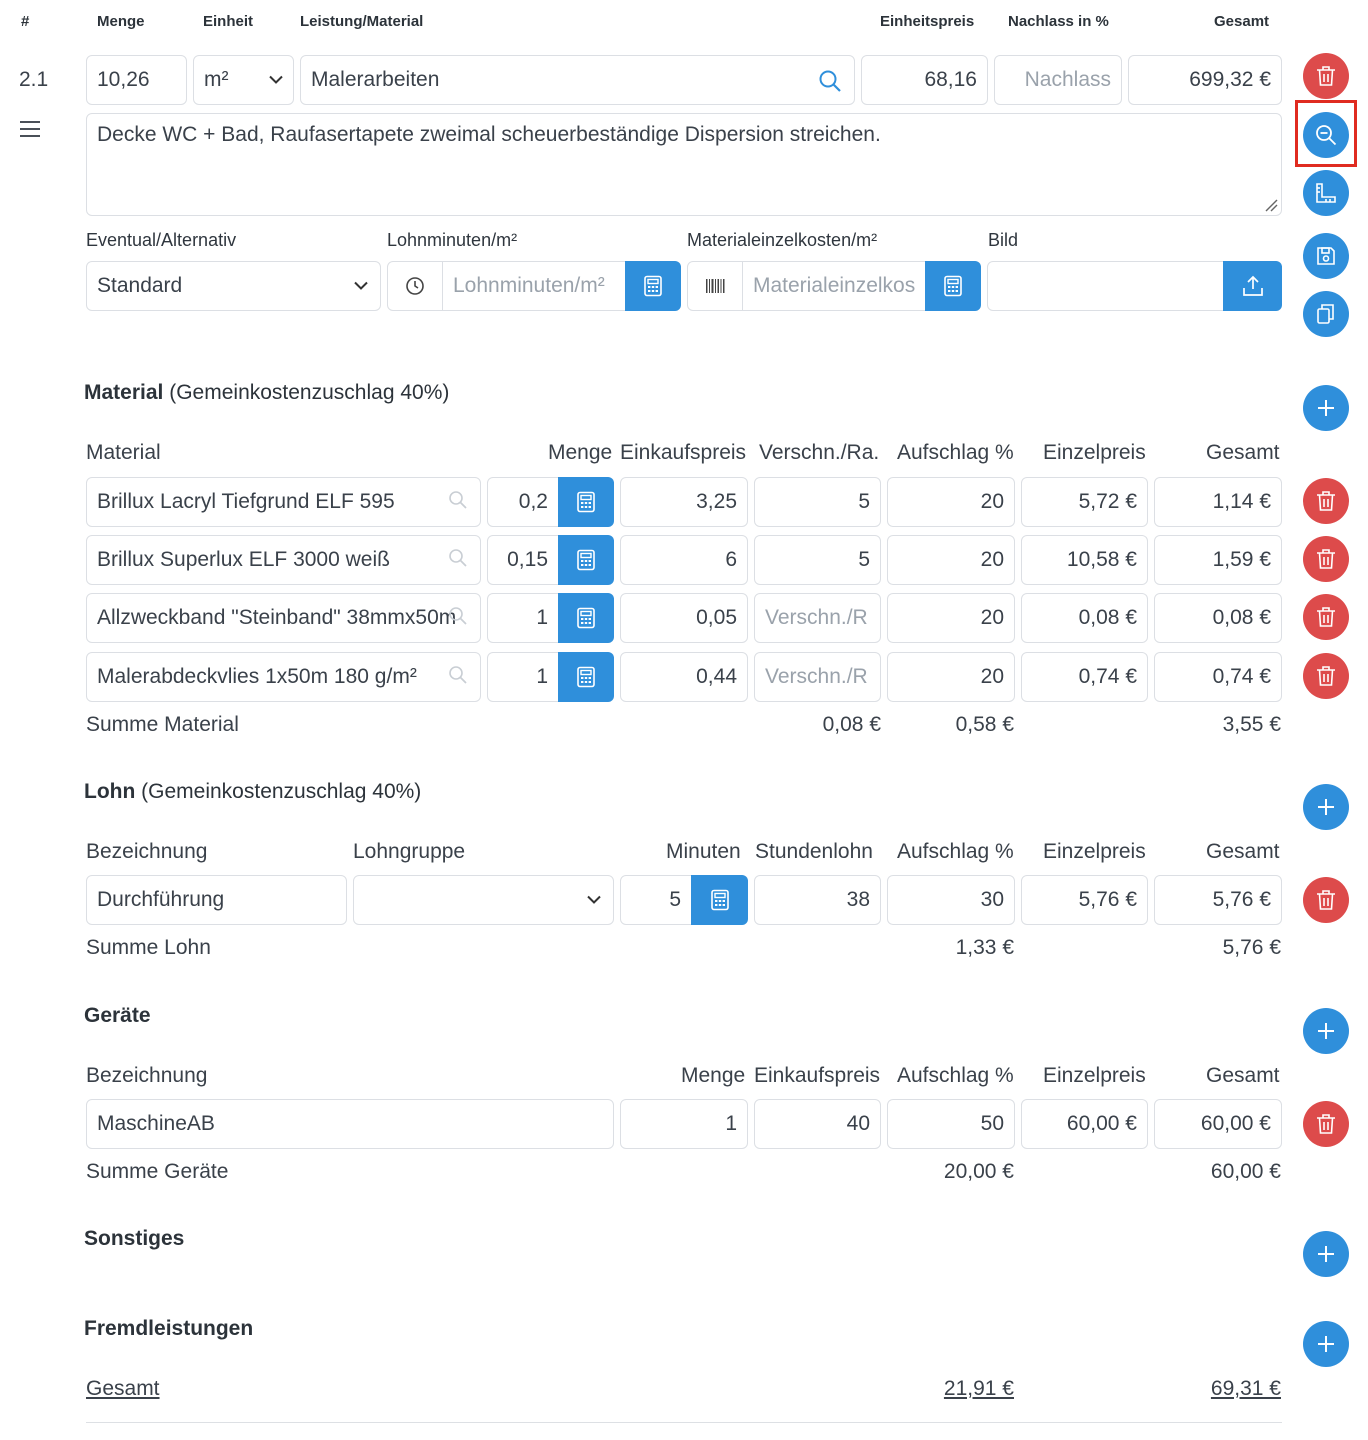  I want to click on lohnminuten-input: Lohnminuten/m², so click(534, 286).